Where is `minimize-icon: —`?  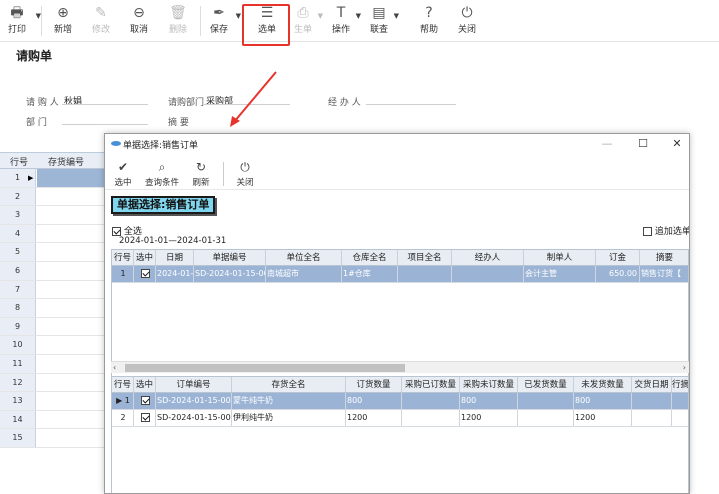
minimize-icon: — is located at coordinates (607, 144).